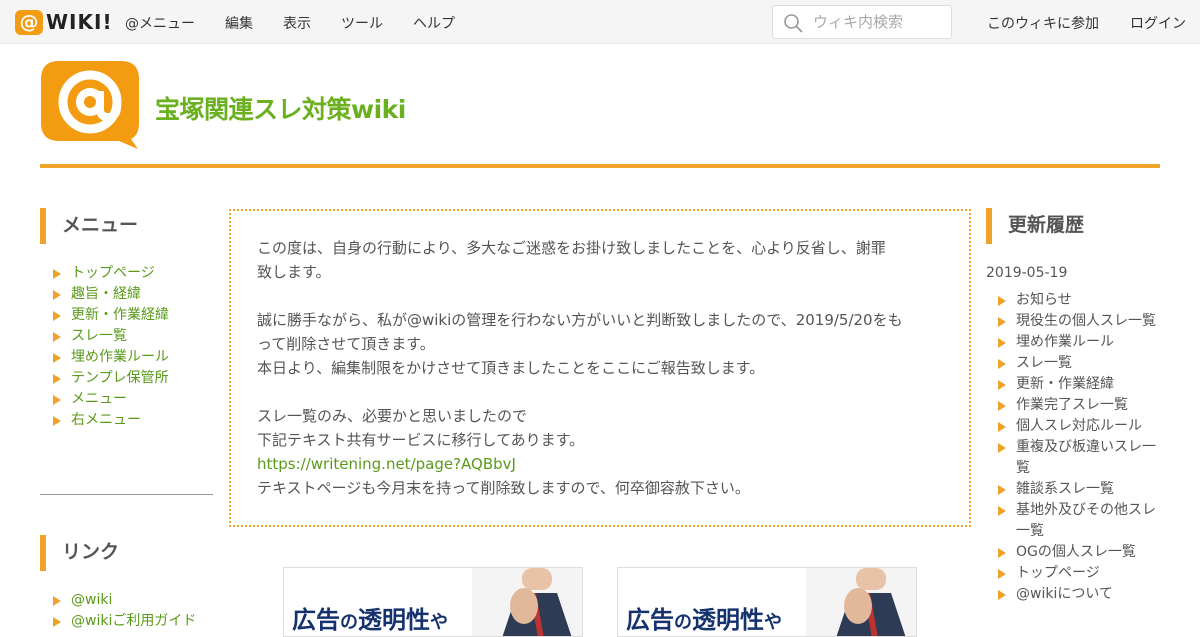 This screenshot has width=1200, height=637. Describe the element at coordinates (434, 23) in the screenshot. I see `nav-help: ヘルプ` at that location.